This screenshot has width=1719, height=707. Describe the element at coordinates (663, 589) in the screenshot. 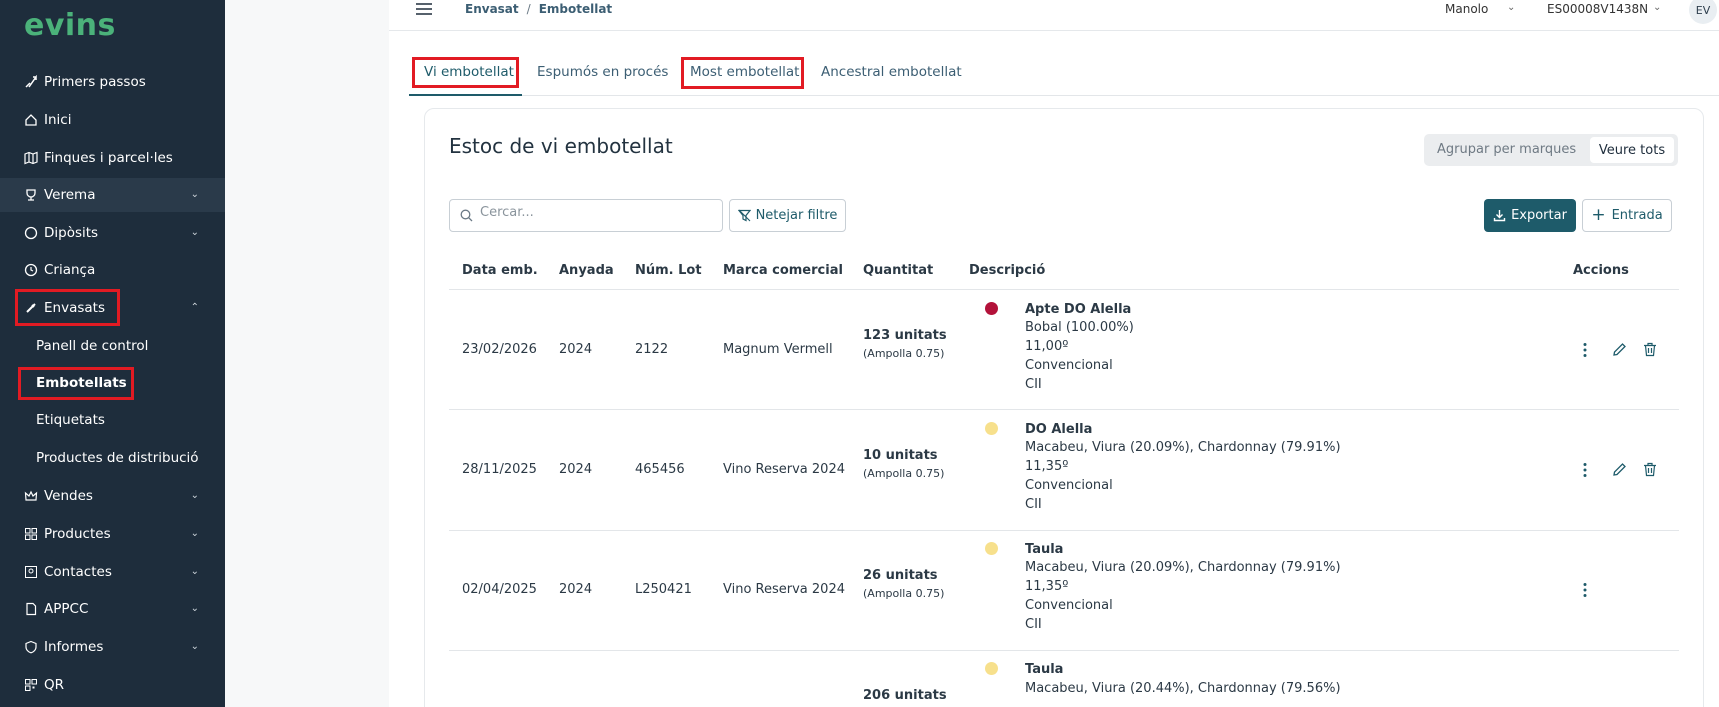

I see `cell-lot: L250421` at that location.